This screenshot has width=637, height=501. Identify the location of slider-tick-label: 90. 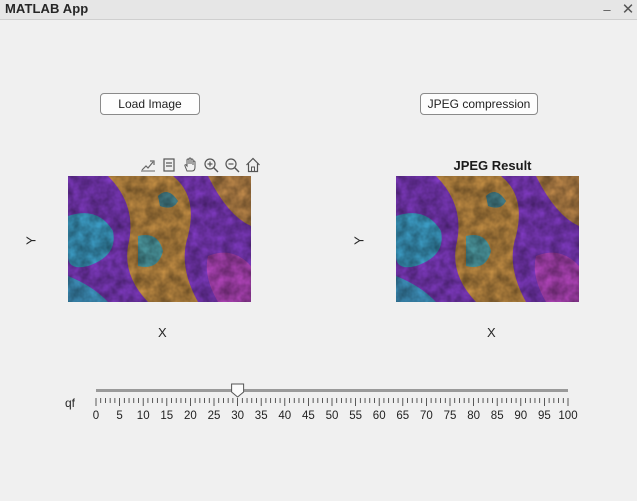
(520, 416).